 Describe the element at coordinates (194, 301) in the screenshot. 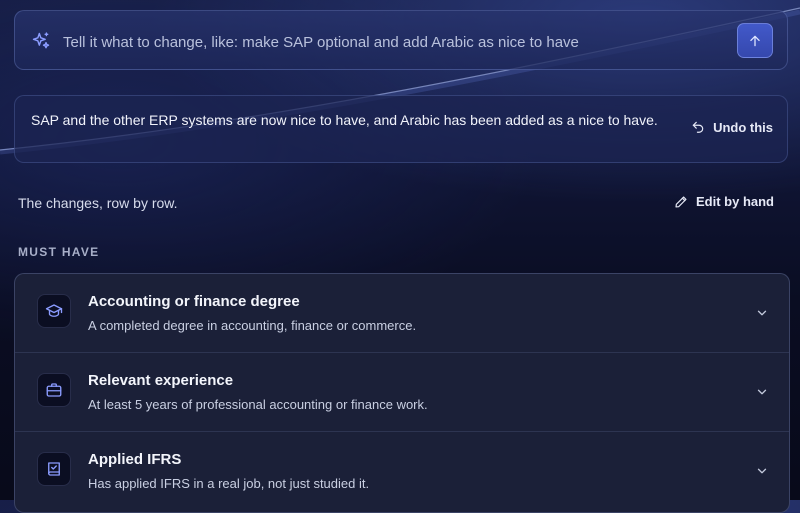

I see `requirement-title: Accounting or finance degree` at that location.